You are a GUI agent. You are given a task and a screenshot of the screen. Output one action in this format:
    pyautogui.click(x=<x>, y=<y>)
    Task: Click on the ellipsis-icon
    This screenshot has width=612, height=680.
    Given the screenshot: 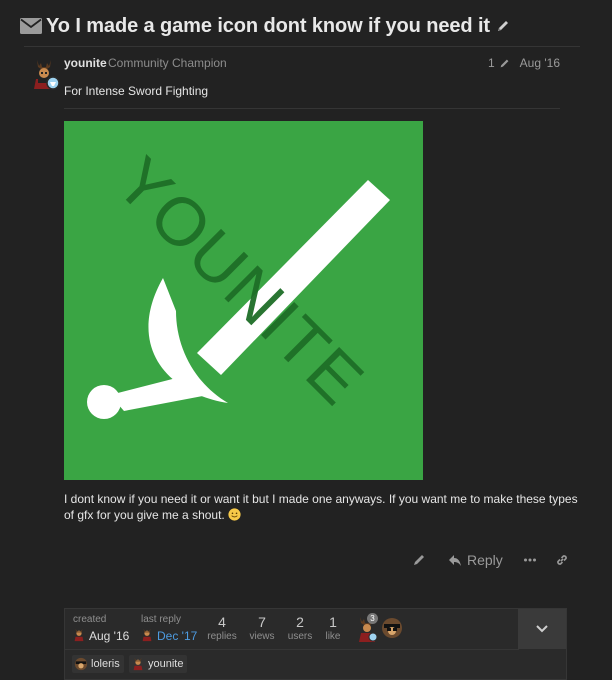 What is the action you would take?
    pyautogui.click(x=529, y=560)
    